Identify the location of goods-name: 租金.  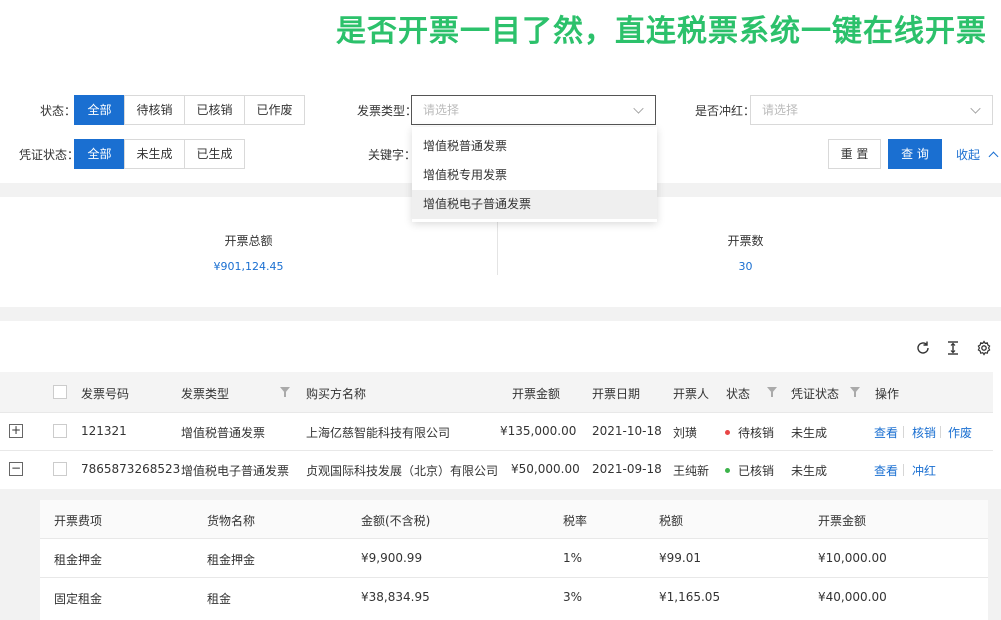
(219, 599).